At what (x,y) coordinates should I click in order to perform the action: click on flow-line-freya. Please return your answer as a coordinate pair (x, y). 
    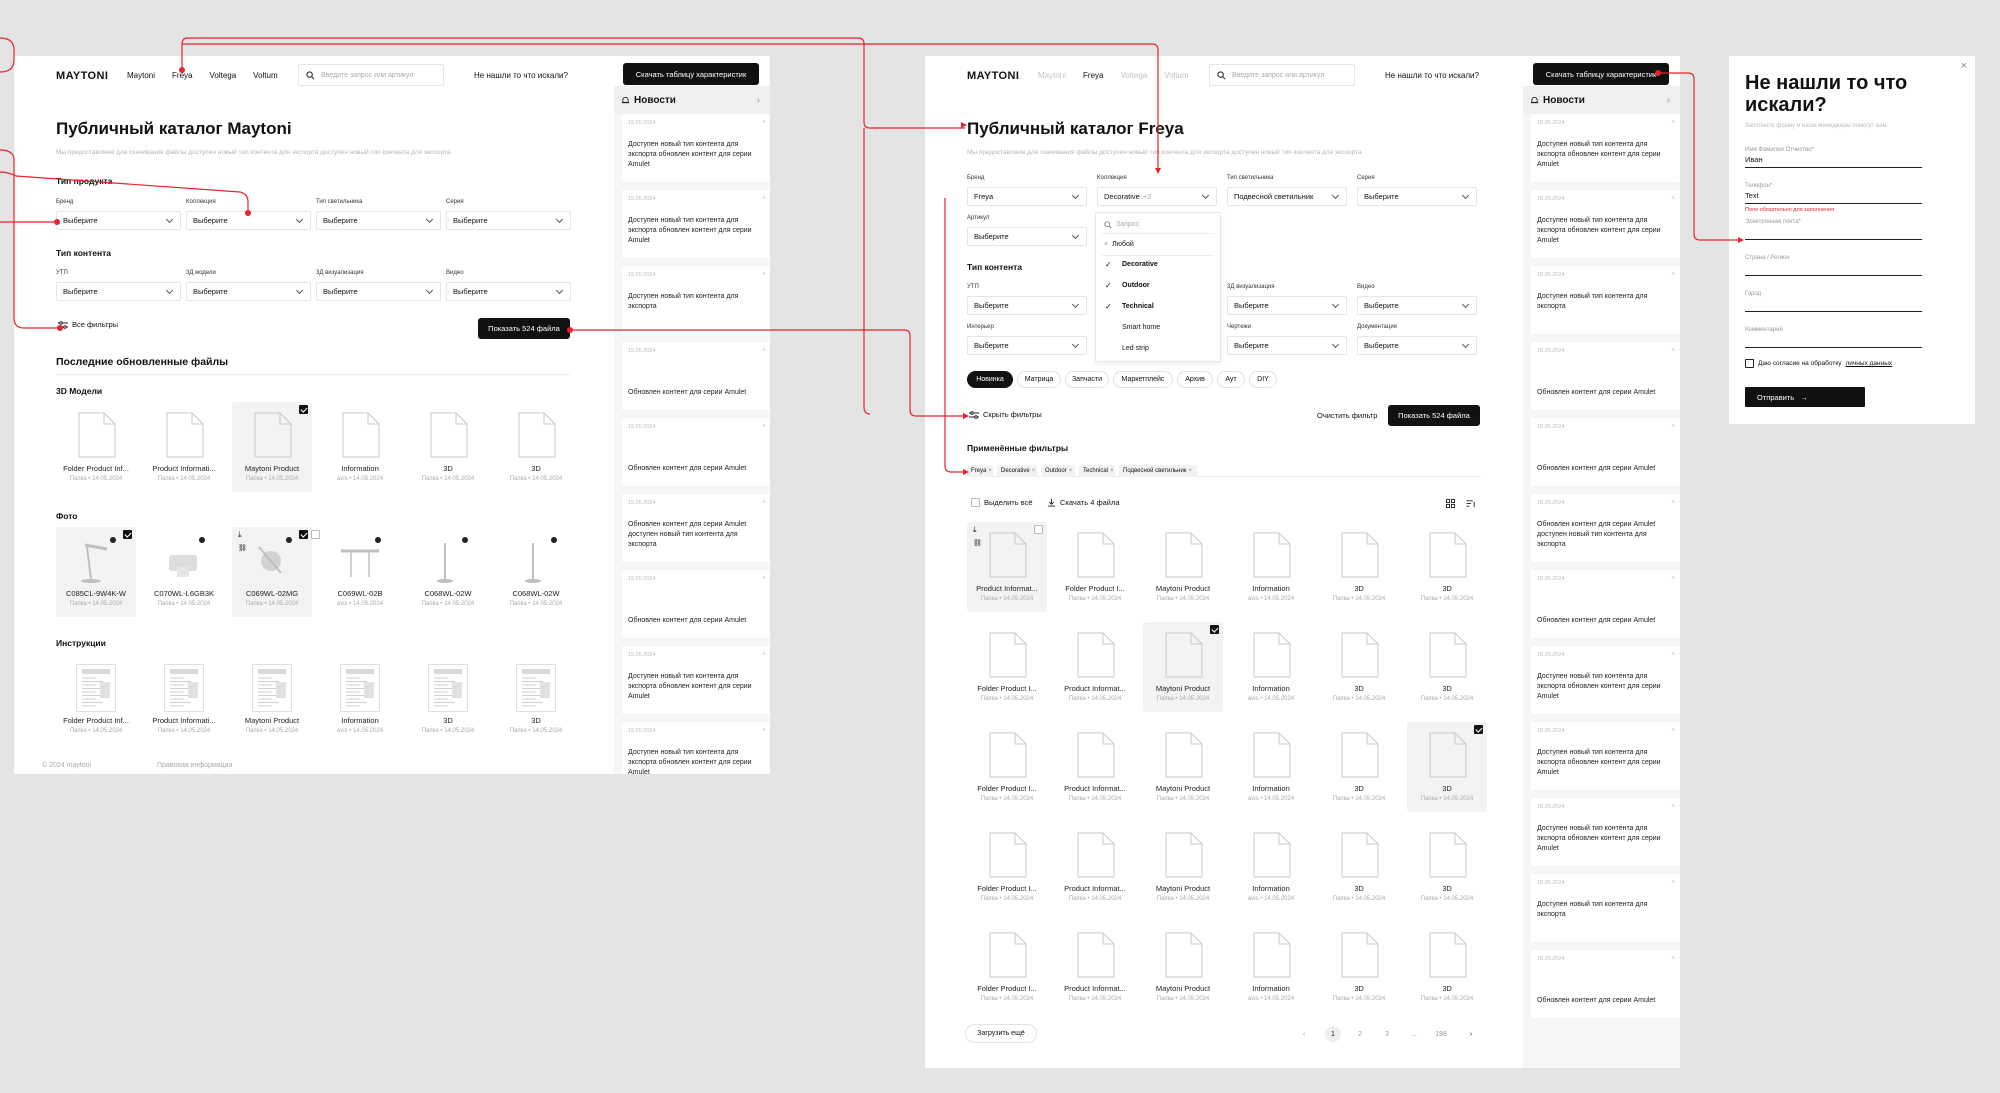
    Looking at the image, I should click on (573, 83).